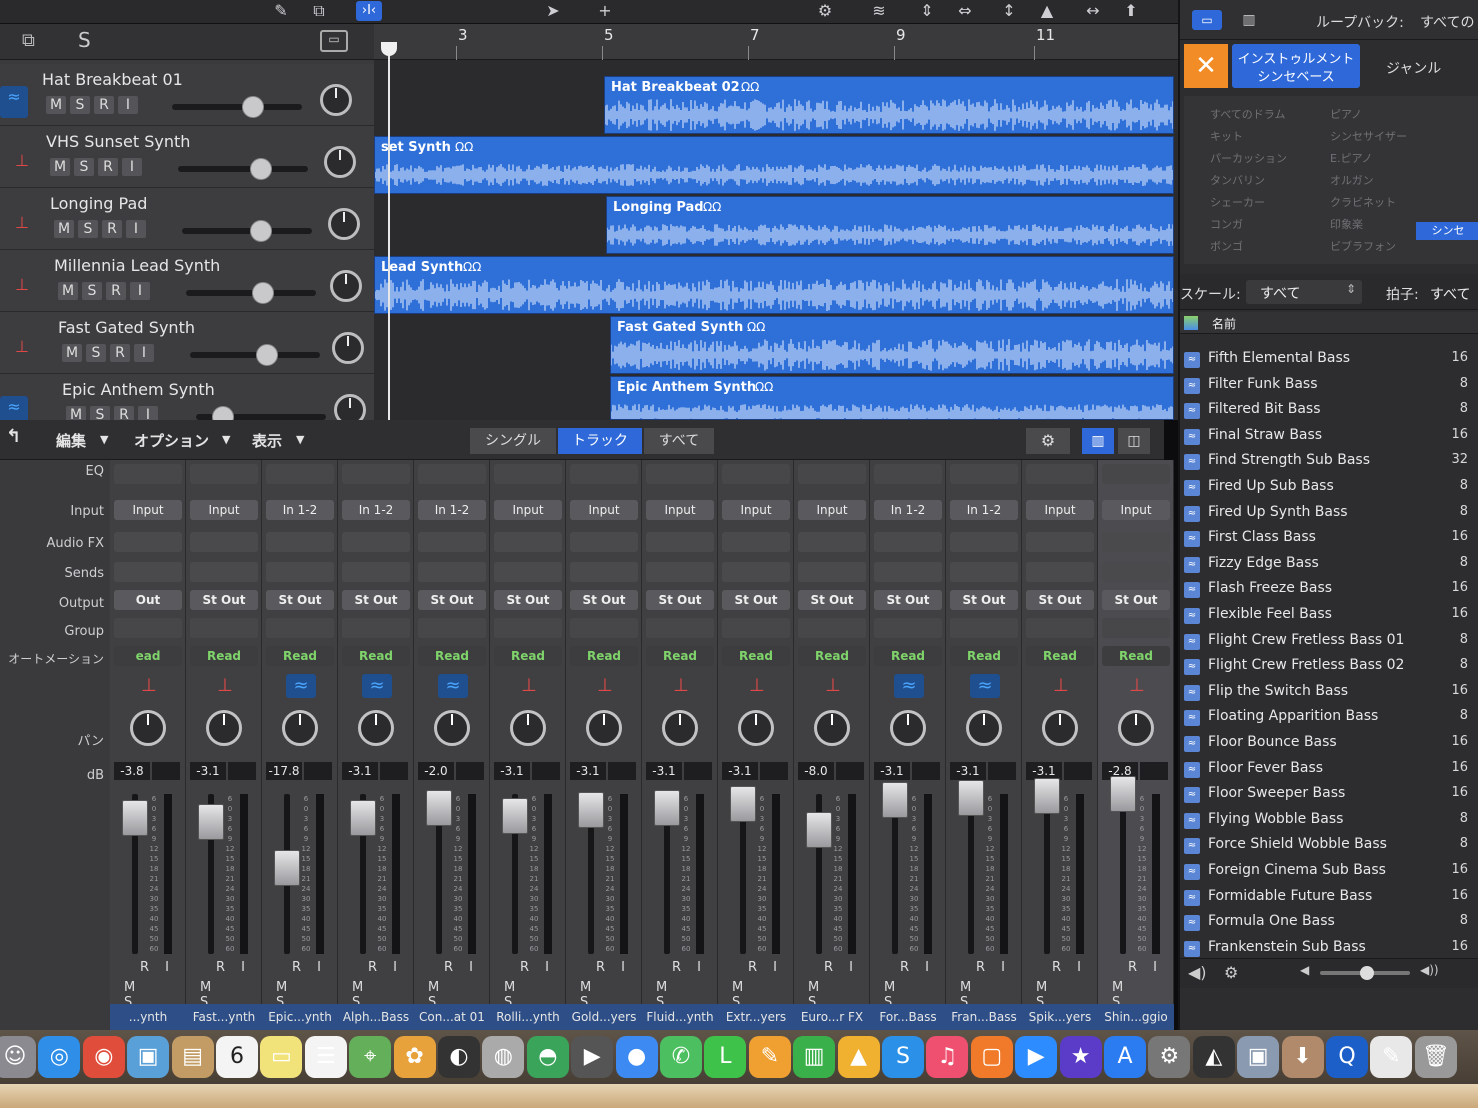 The width and height of the screenshot is (1478, 1108). What do you see at coordinates (1213, 1057) in the screenshot?
I see `logic-pro-icon: ◭` at bounding box center [1213, 1057].